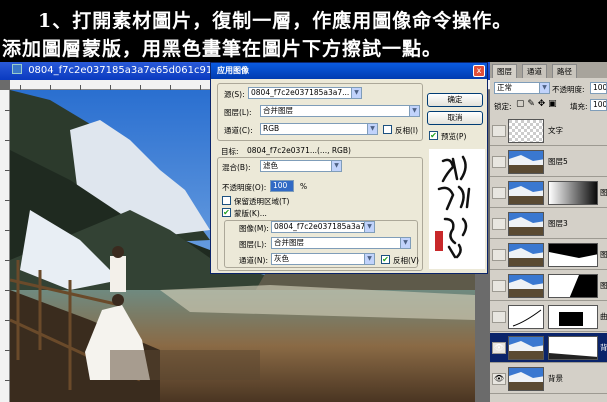 This screenshot has height=402, width=607. I want to click on mask-image-select: 0804_f7c2e037185a3a7... ▼, so click(323, 227).